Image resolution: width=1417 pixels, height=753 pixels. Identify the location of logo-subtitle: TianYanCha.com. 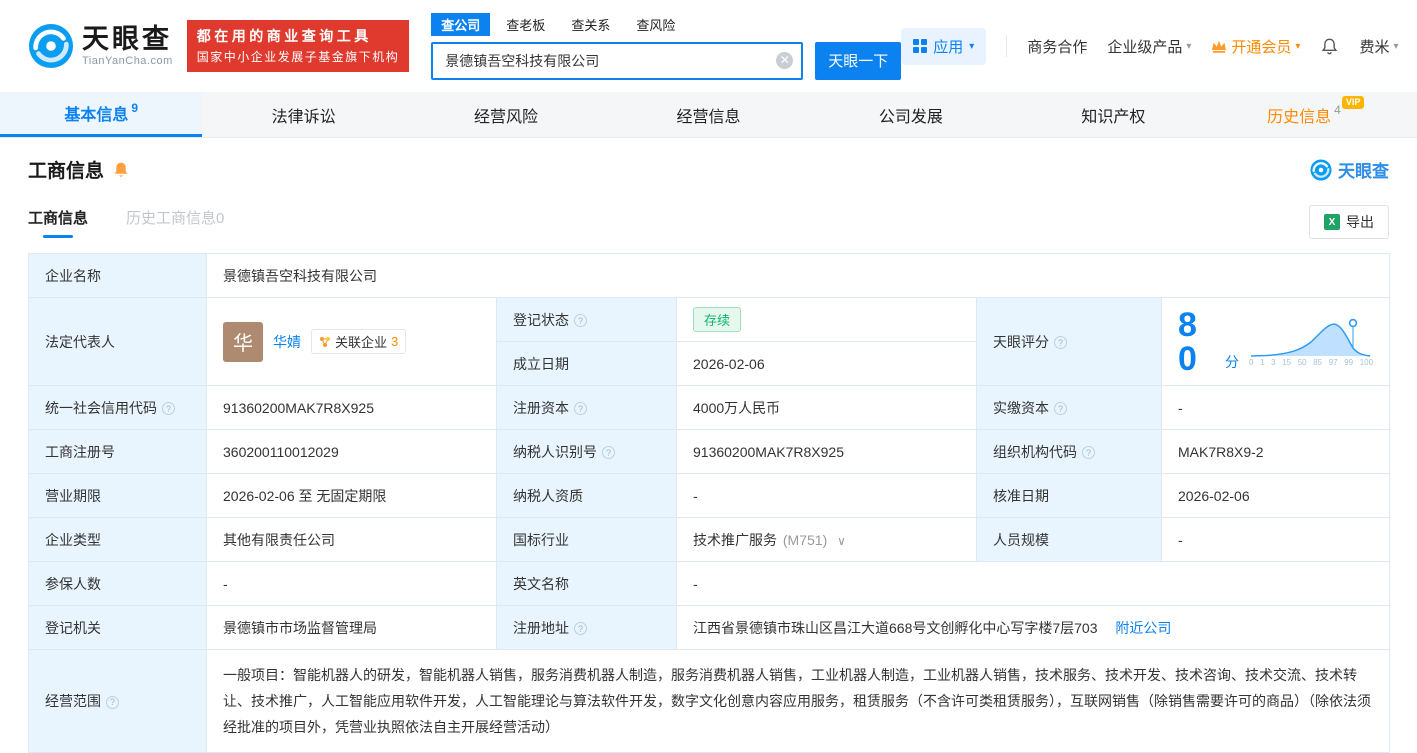
(127, 60).